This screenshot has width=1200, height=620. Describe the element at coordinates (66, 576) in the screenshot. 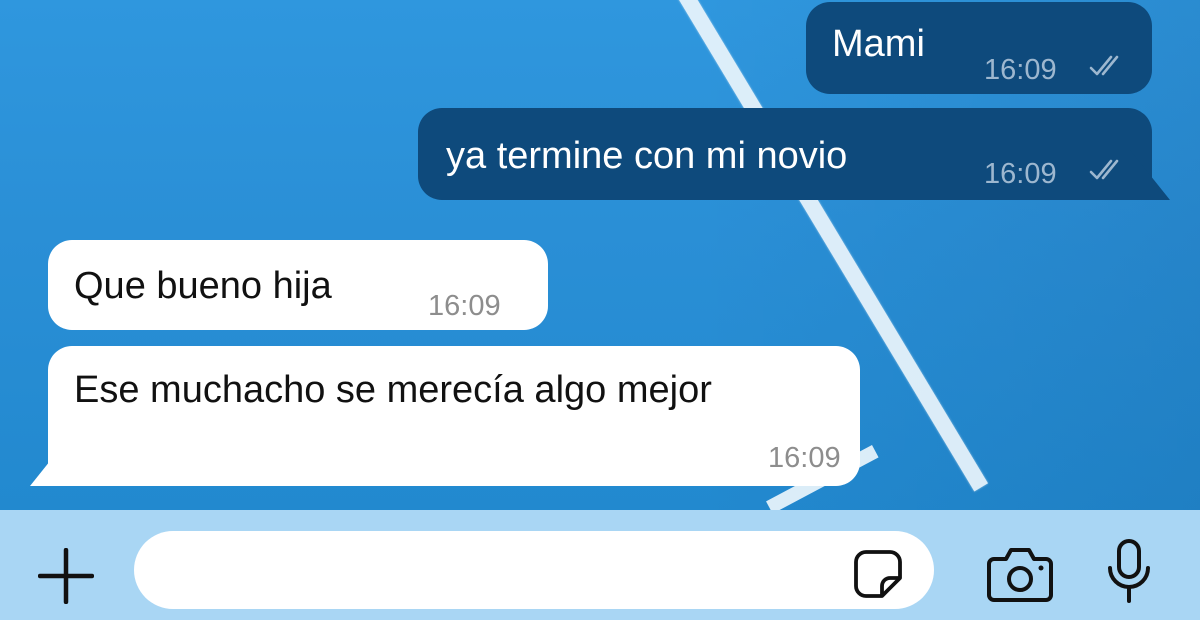

I see `plus-icon` at that location.